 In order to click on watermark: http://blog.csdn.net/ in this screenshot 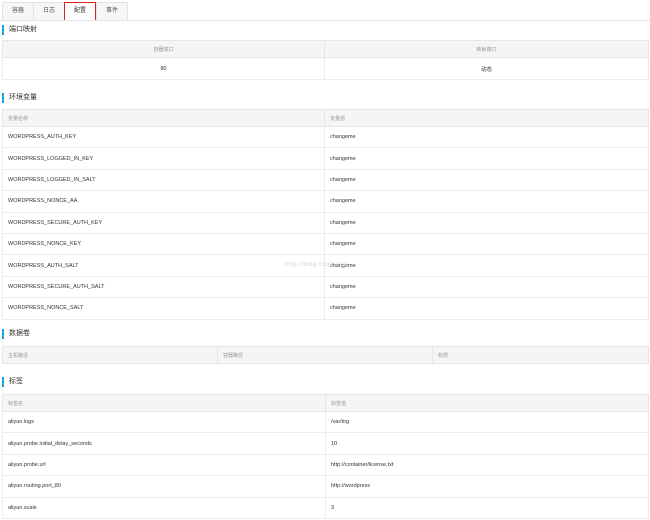, I will do `click(316, 265)`.